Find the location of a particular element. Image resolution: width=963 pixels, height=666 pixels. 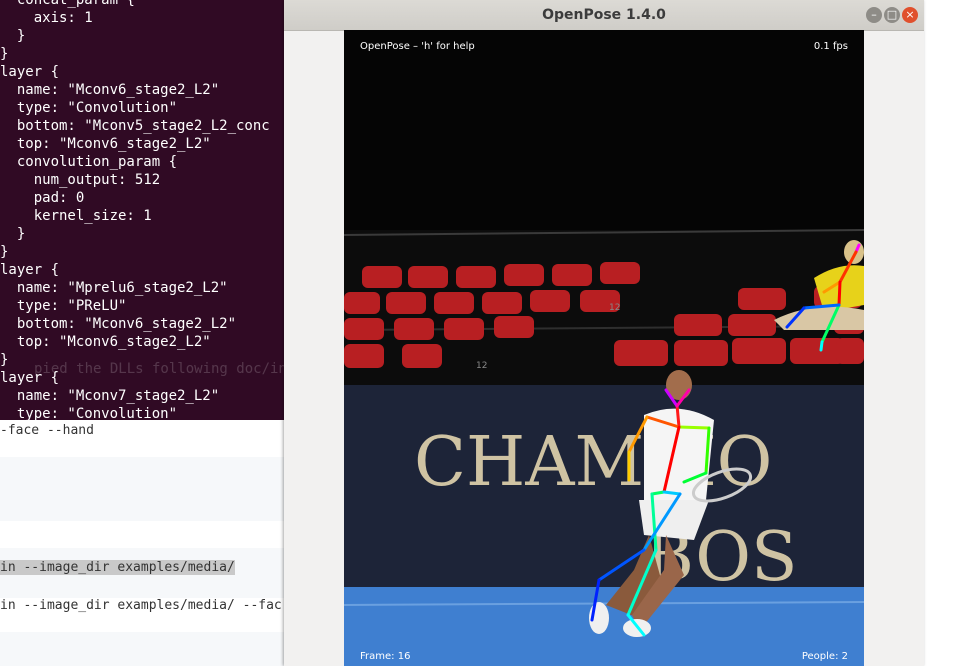

terminal-line: concat_param { is located at coordinates (67, 4).